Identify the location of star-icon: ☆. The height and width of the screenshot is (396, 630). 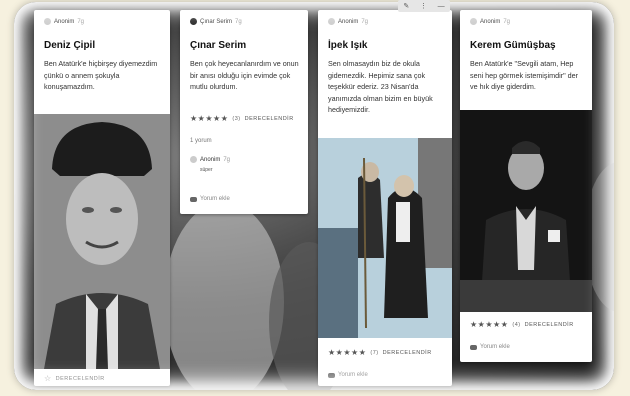
(48, 378).